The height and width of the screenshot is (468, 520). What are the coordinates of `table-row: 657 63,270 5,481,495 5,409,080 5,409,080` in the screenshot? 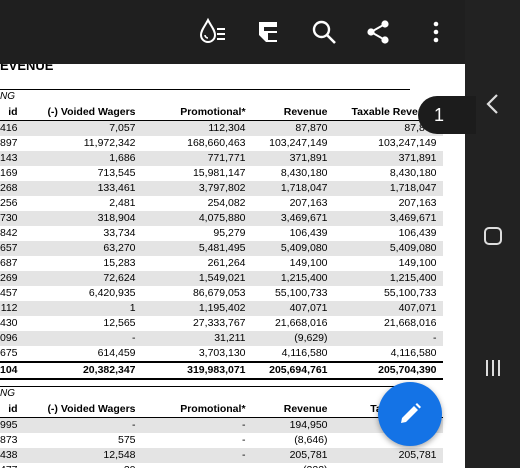 It's located at (221, 248).